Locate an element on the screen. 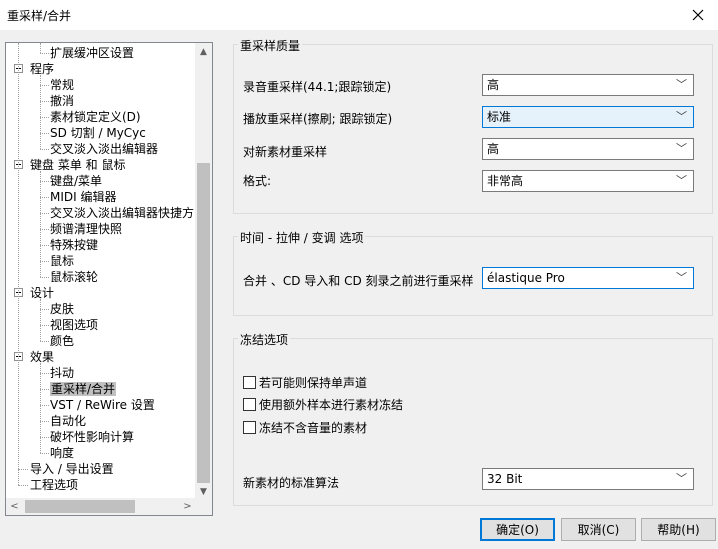 This screenshot has height=549, width=718. tree-item: VST / ReWire 设置 is located at coordinates (102, 405).